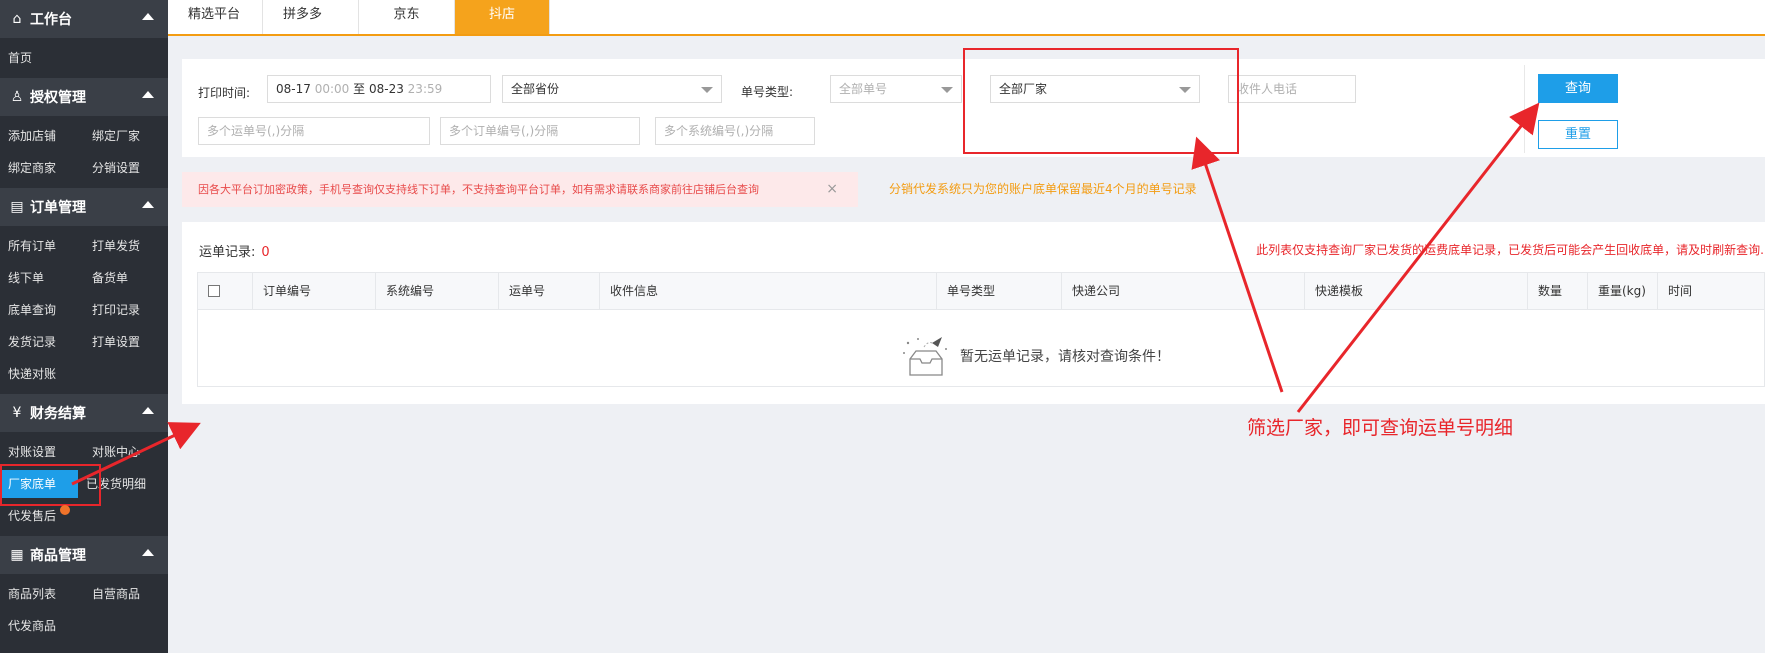 The width and height of the screenshot is (1765, 653). I want to click on query-button: 查询, so click(1578, 88).